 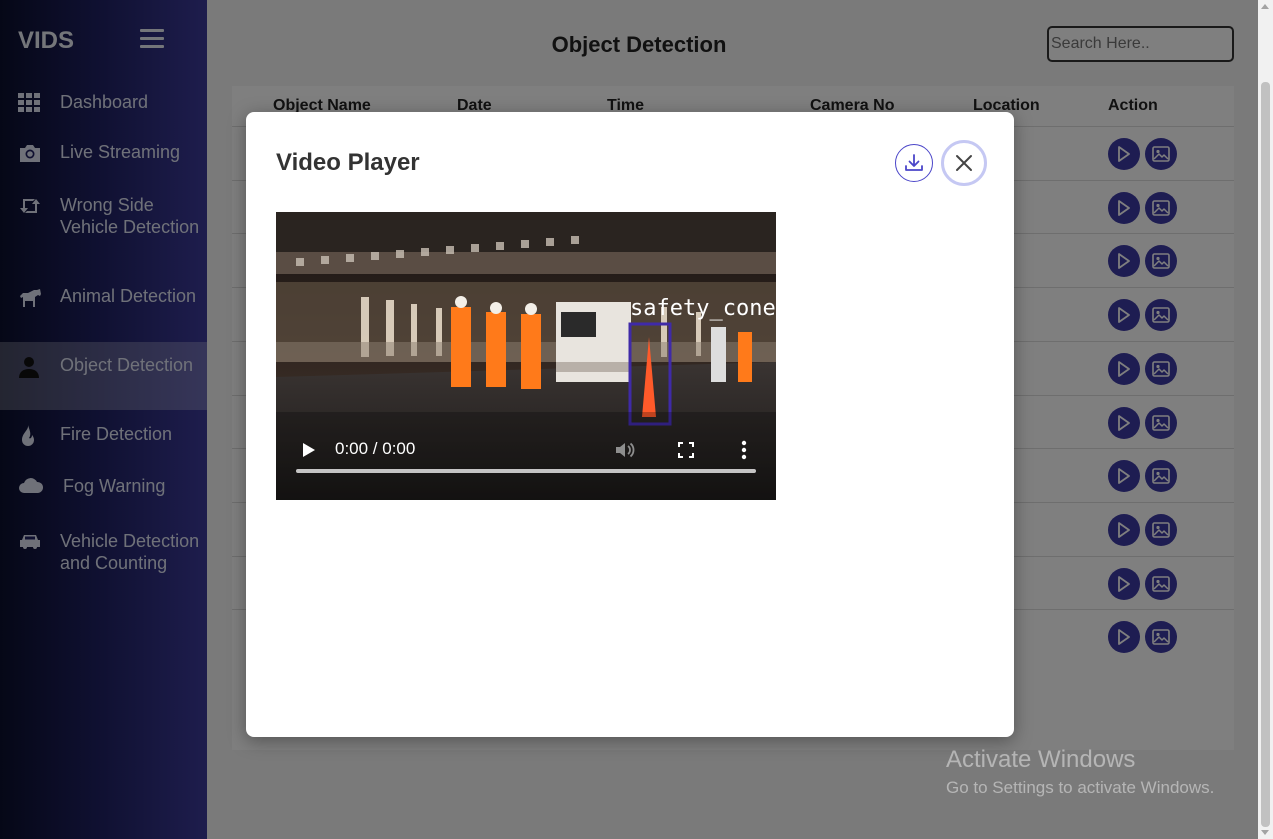 I want to click on detection-label: safety_cone, so click(x=703, y=308).